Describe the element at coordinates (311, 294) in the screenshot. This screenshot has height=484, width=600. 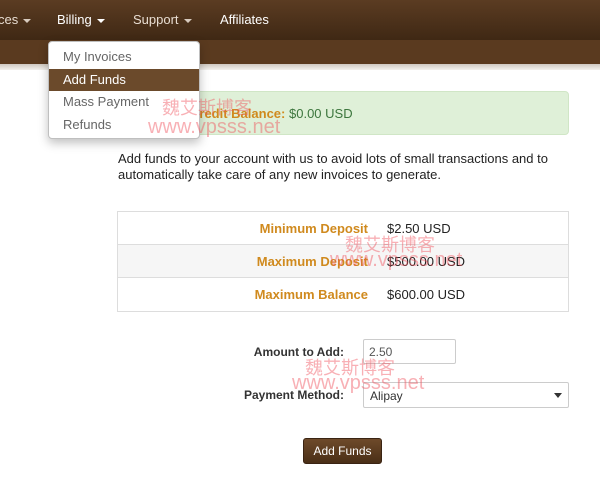
I see `limit-label: Maximum Balance` at that location.